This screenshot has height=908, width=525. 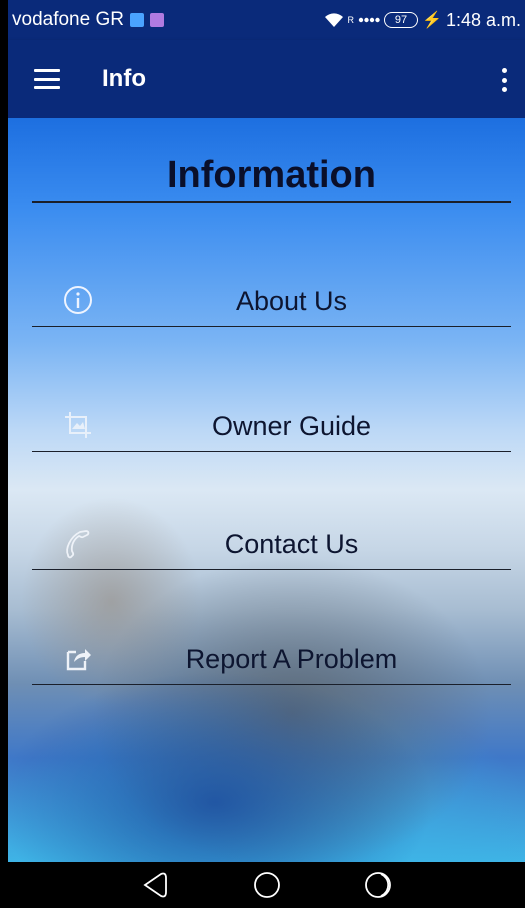 I want to click on menu-item-about-us: About Us, so click(x=271, y=303).